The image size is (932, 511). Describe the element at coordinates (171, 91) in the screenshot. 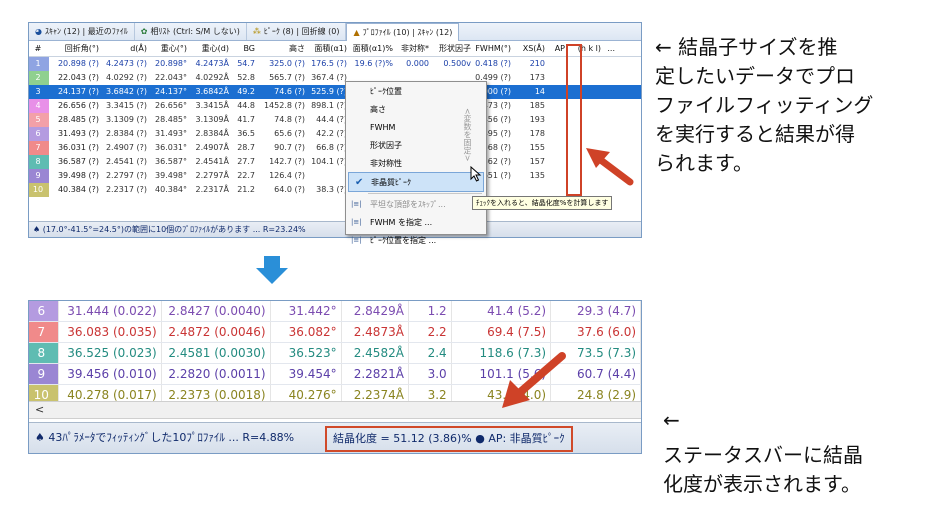

I see `table-cell: 24.137°` at that location.